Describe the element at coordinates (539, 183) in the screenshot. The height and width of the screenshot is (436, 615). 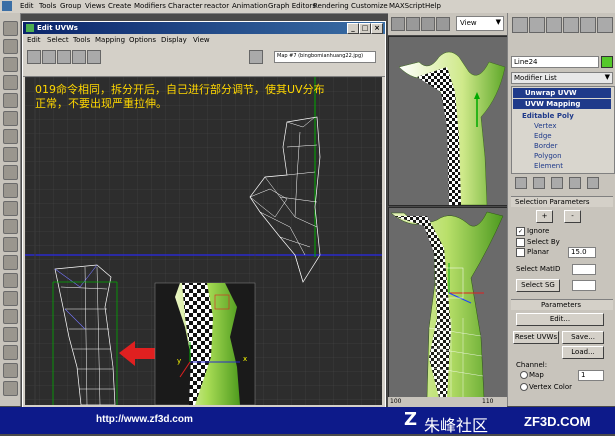
I see `show-end-result-icon` at that location.